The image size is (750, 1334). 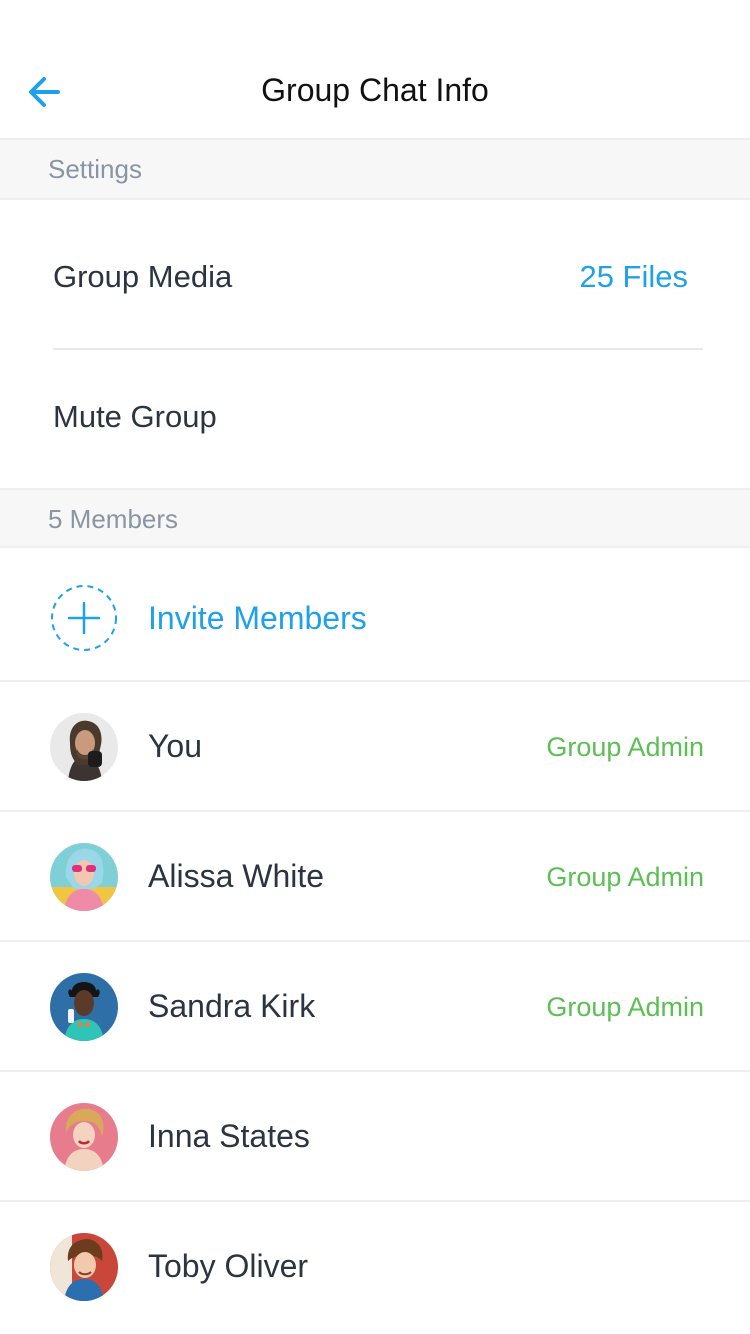 What do you see at coordinates (228, 1266) in the screenshot?
I see `member-name: Toby Oliver` at bounding box center [228, 1266].